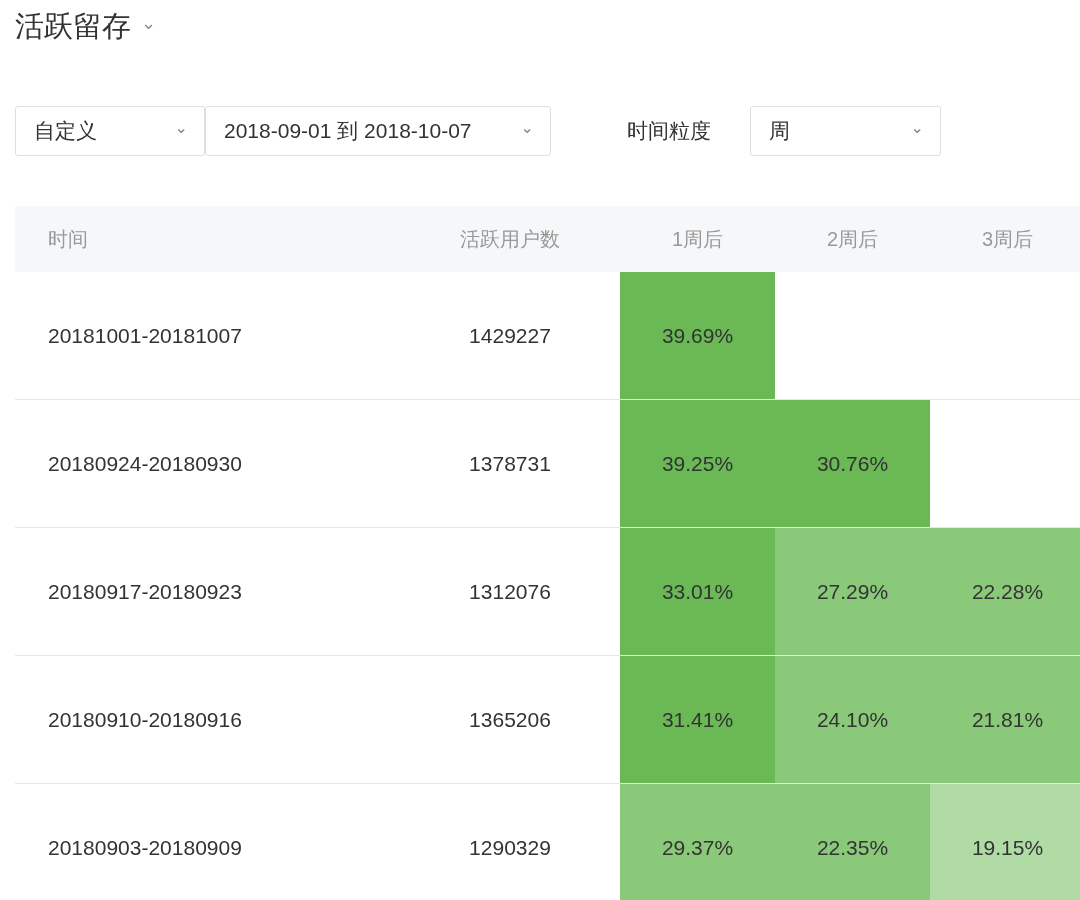 The width and height of the screenshot is (1080, 900). Describe the element at coordinates (697, 719) in the screenshot. I see `retention-cell: 31.41%` at that location.